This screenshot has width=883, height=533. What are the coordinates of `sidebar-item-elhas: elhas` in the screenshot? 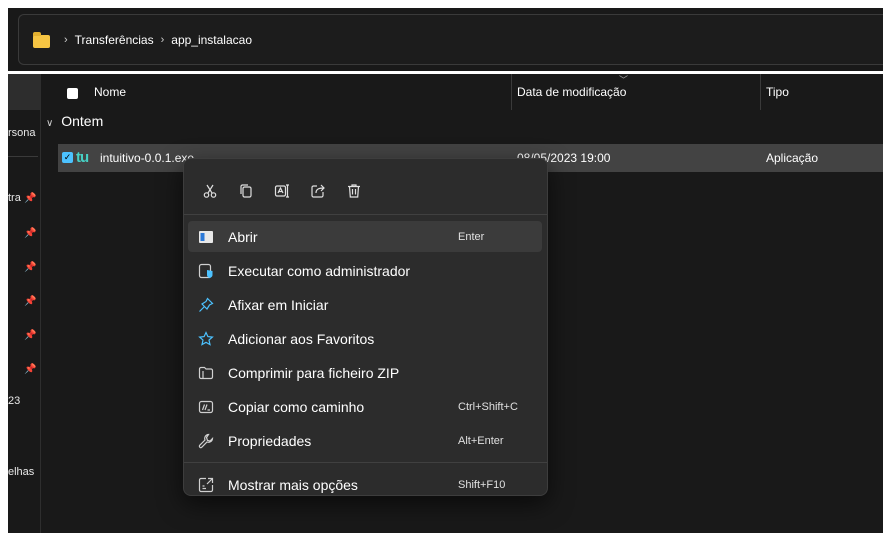 It's located at (21, 472).